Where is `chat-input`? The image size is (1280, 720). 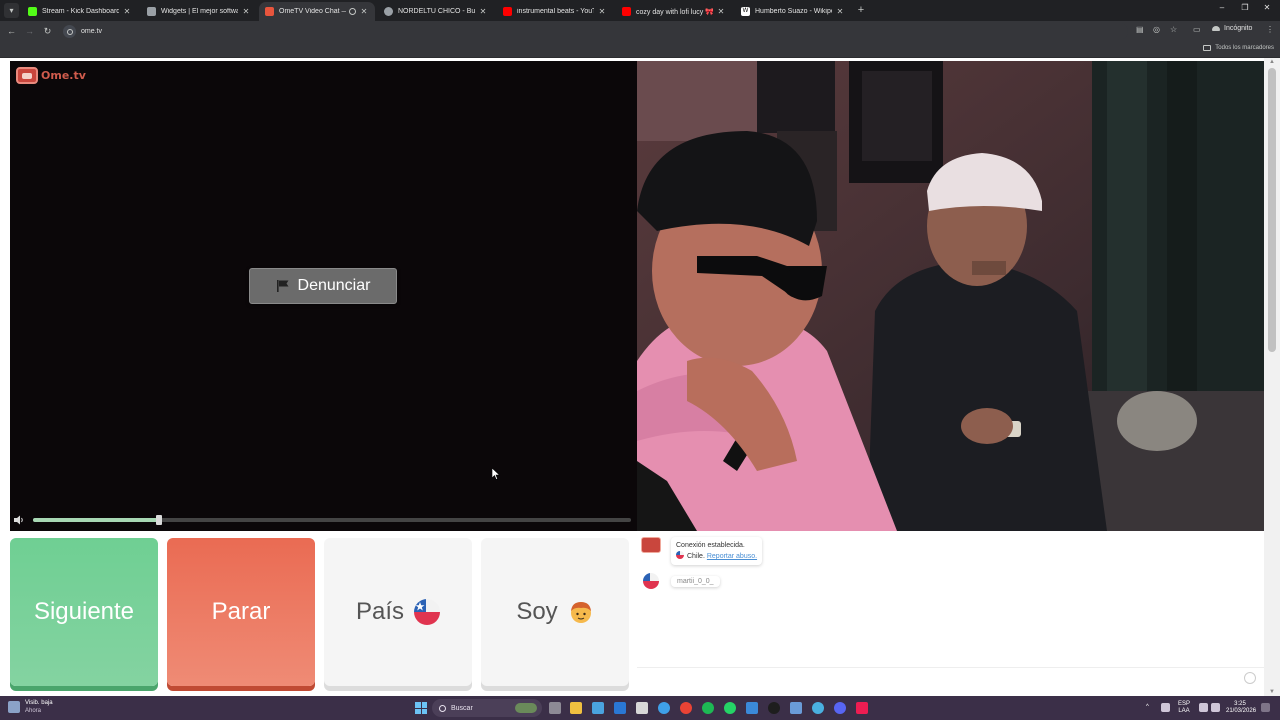
chat-input is located at coordinates (950, 678).